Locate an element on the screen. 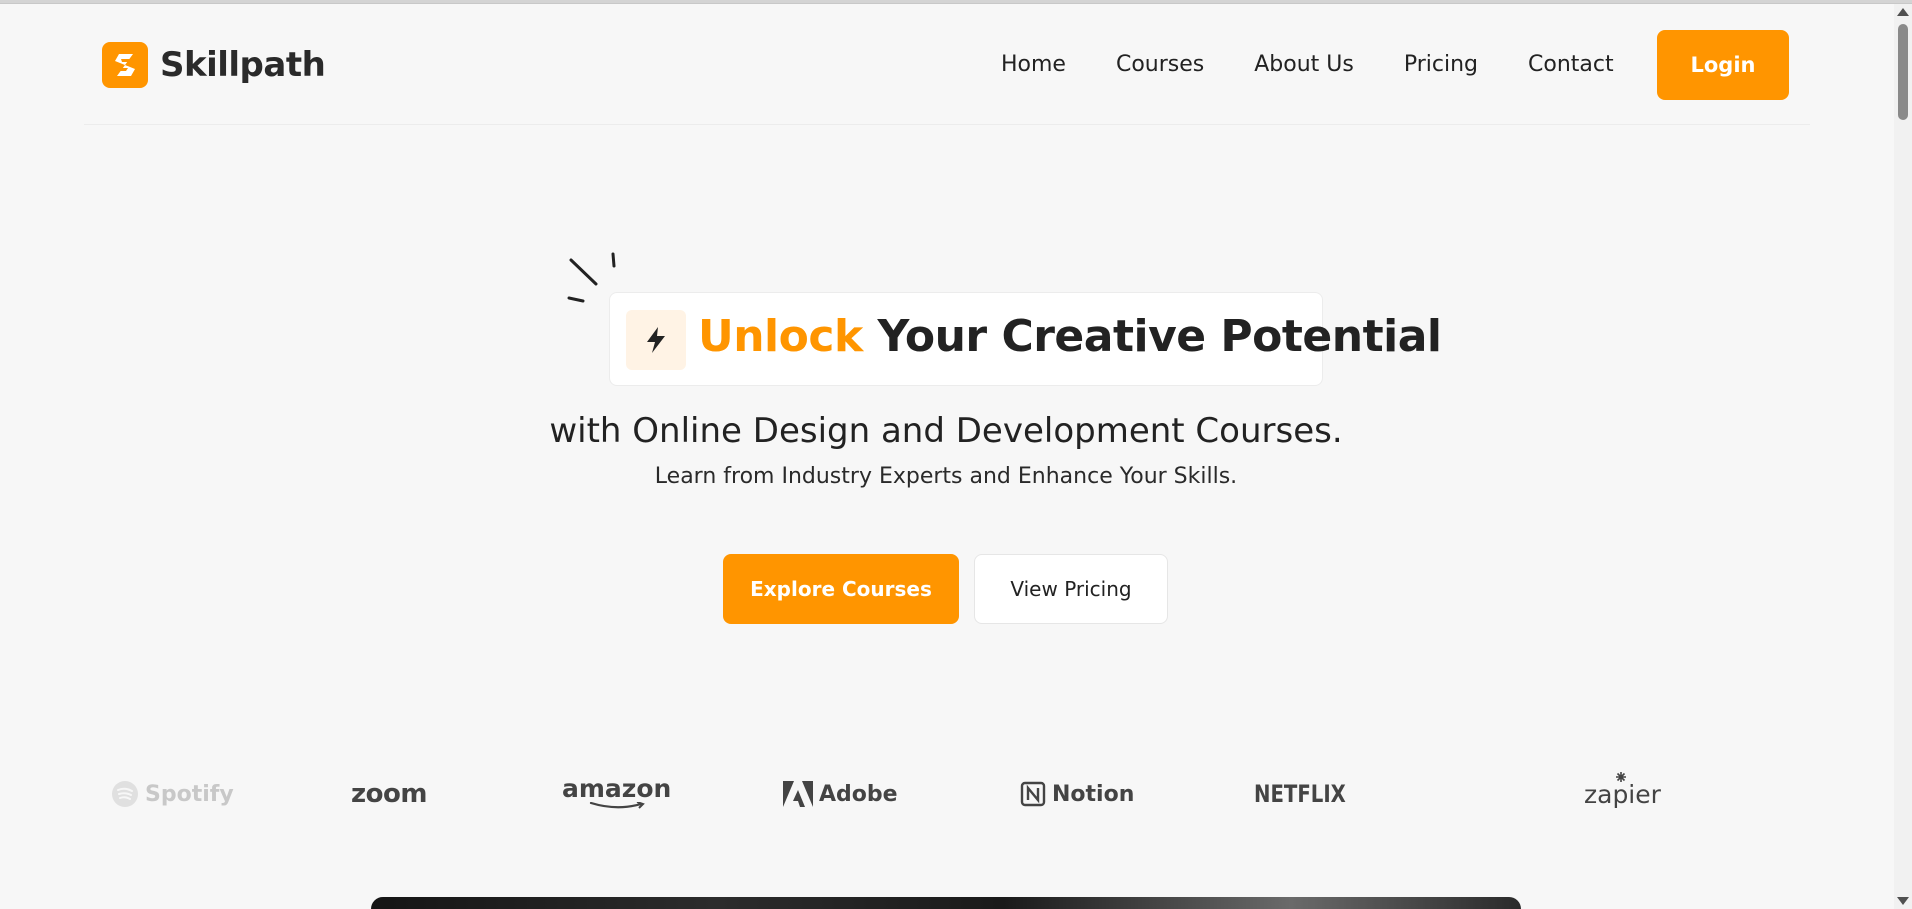 The width and height of the screenshot is (1912, 909). page-scrollbar is located at coordinates (1903, 456).